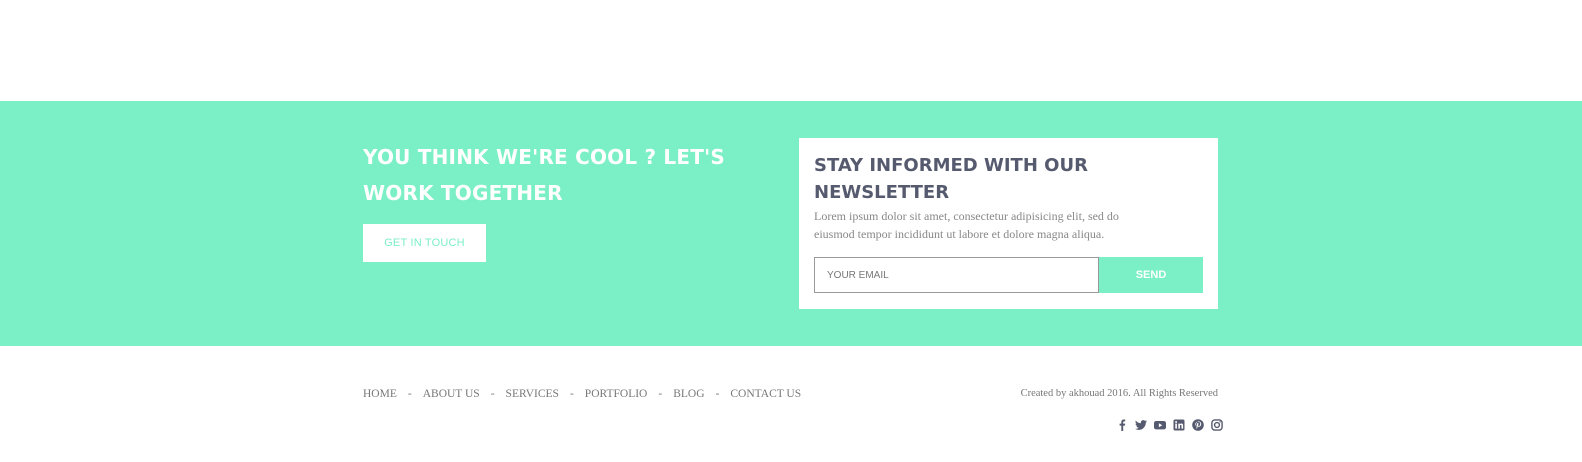  I want to click on send-button: SEND, so click(1151, 275).